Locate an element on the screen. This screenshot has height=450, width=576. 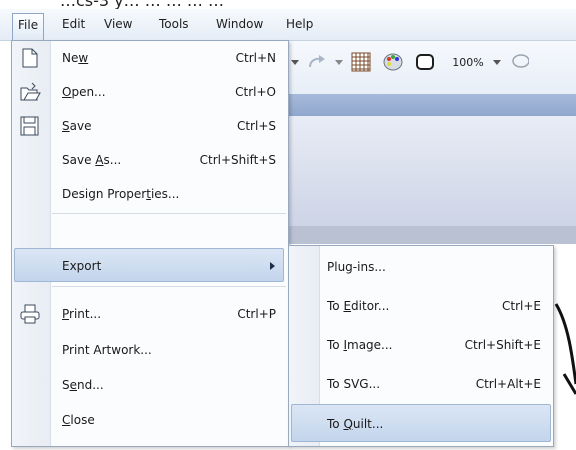
lasso-icon is located at coordinates (519, 62).